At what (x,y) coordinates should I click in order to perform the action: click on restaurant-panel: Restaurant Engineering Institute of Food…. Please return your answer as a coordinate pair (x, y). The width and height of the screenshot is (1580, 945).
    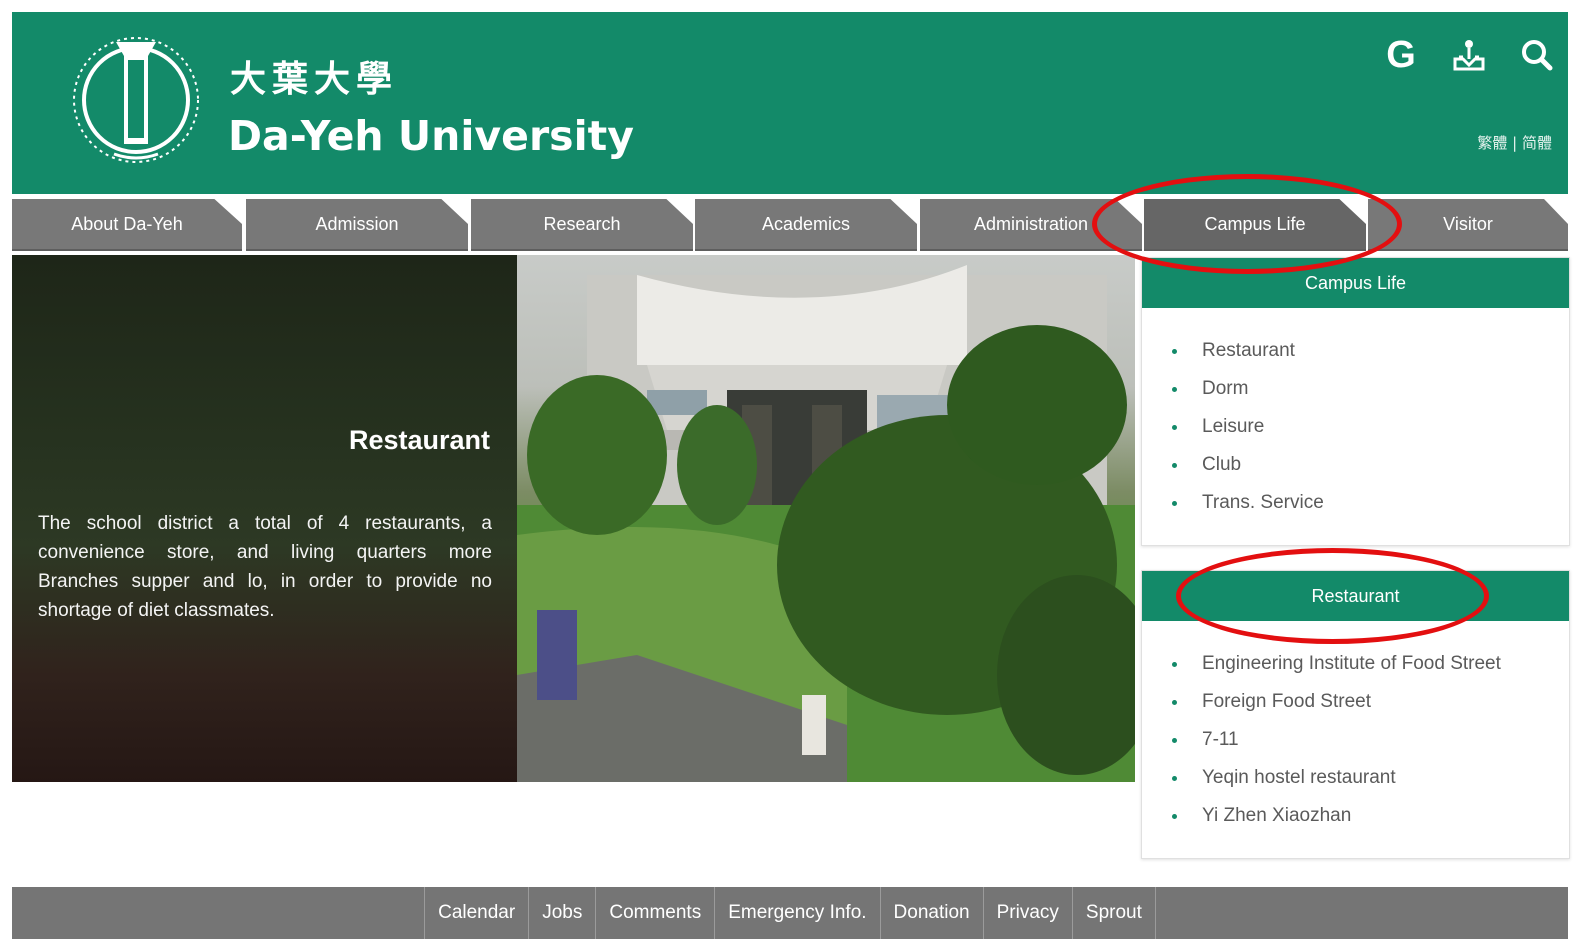
    Looking at the image, I should click on (1355, 714).